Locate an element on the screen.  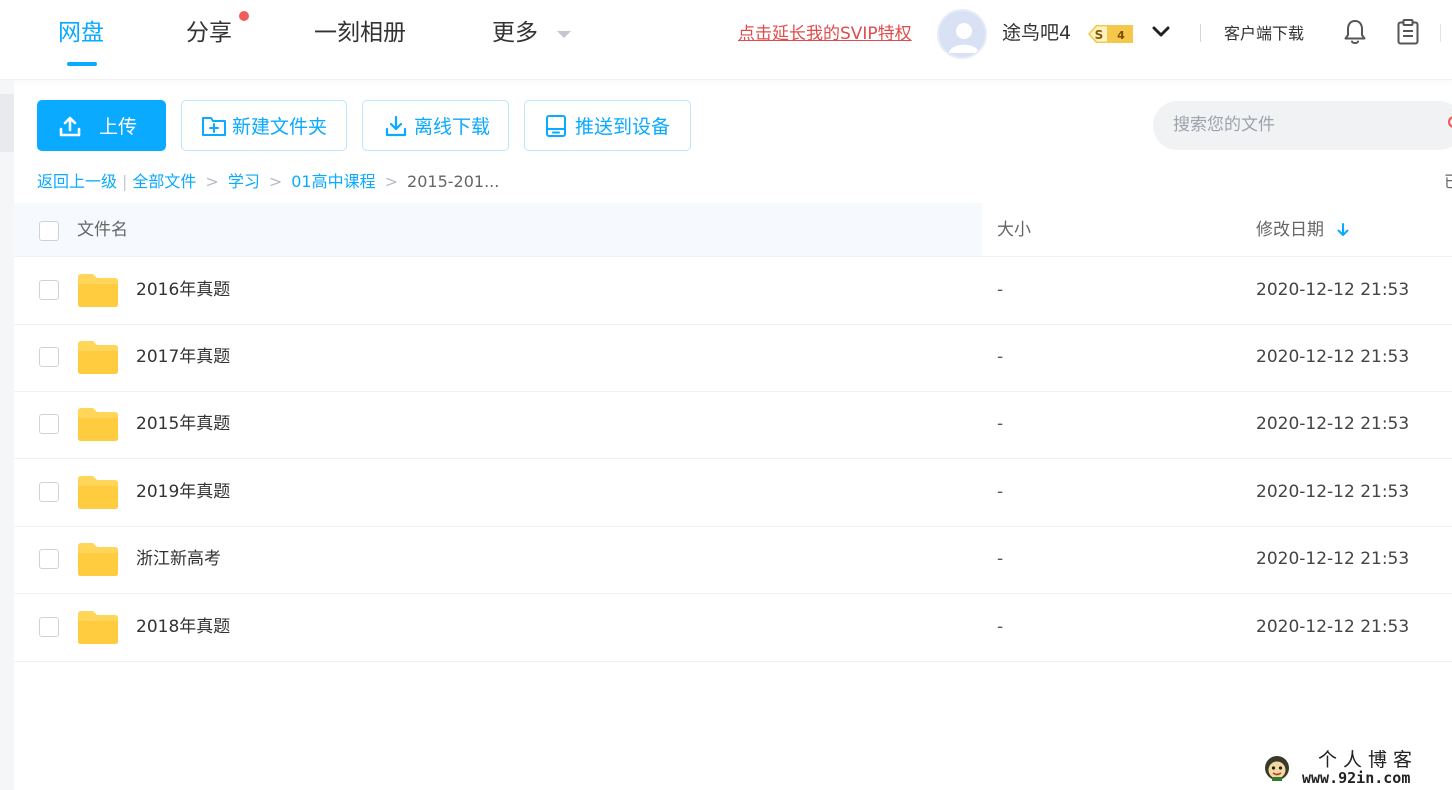
avatar is located at coordinates (962, 34).